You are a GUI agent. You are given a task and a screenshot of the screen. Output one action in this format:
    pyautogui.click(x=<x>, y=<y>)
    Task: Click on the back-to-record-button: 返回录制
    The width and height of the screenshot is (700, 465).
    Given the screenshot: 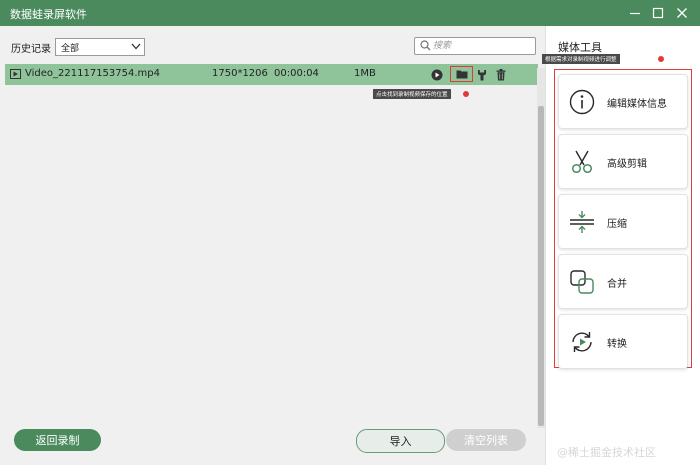 What is the action you would take?
    pyautogui.click(x=57, y=440)
    